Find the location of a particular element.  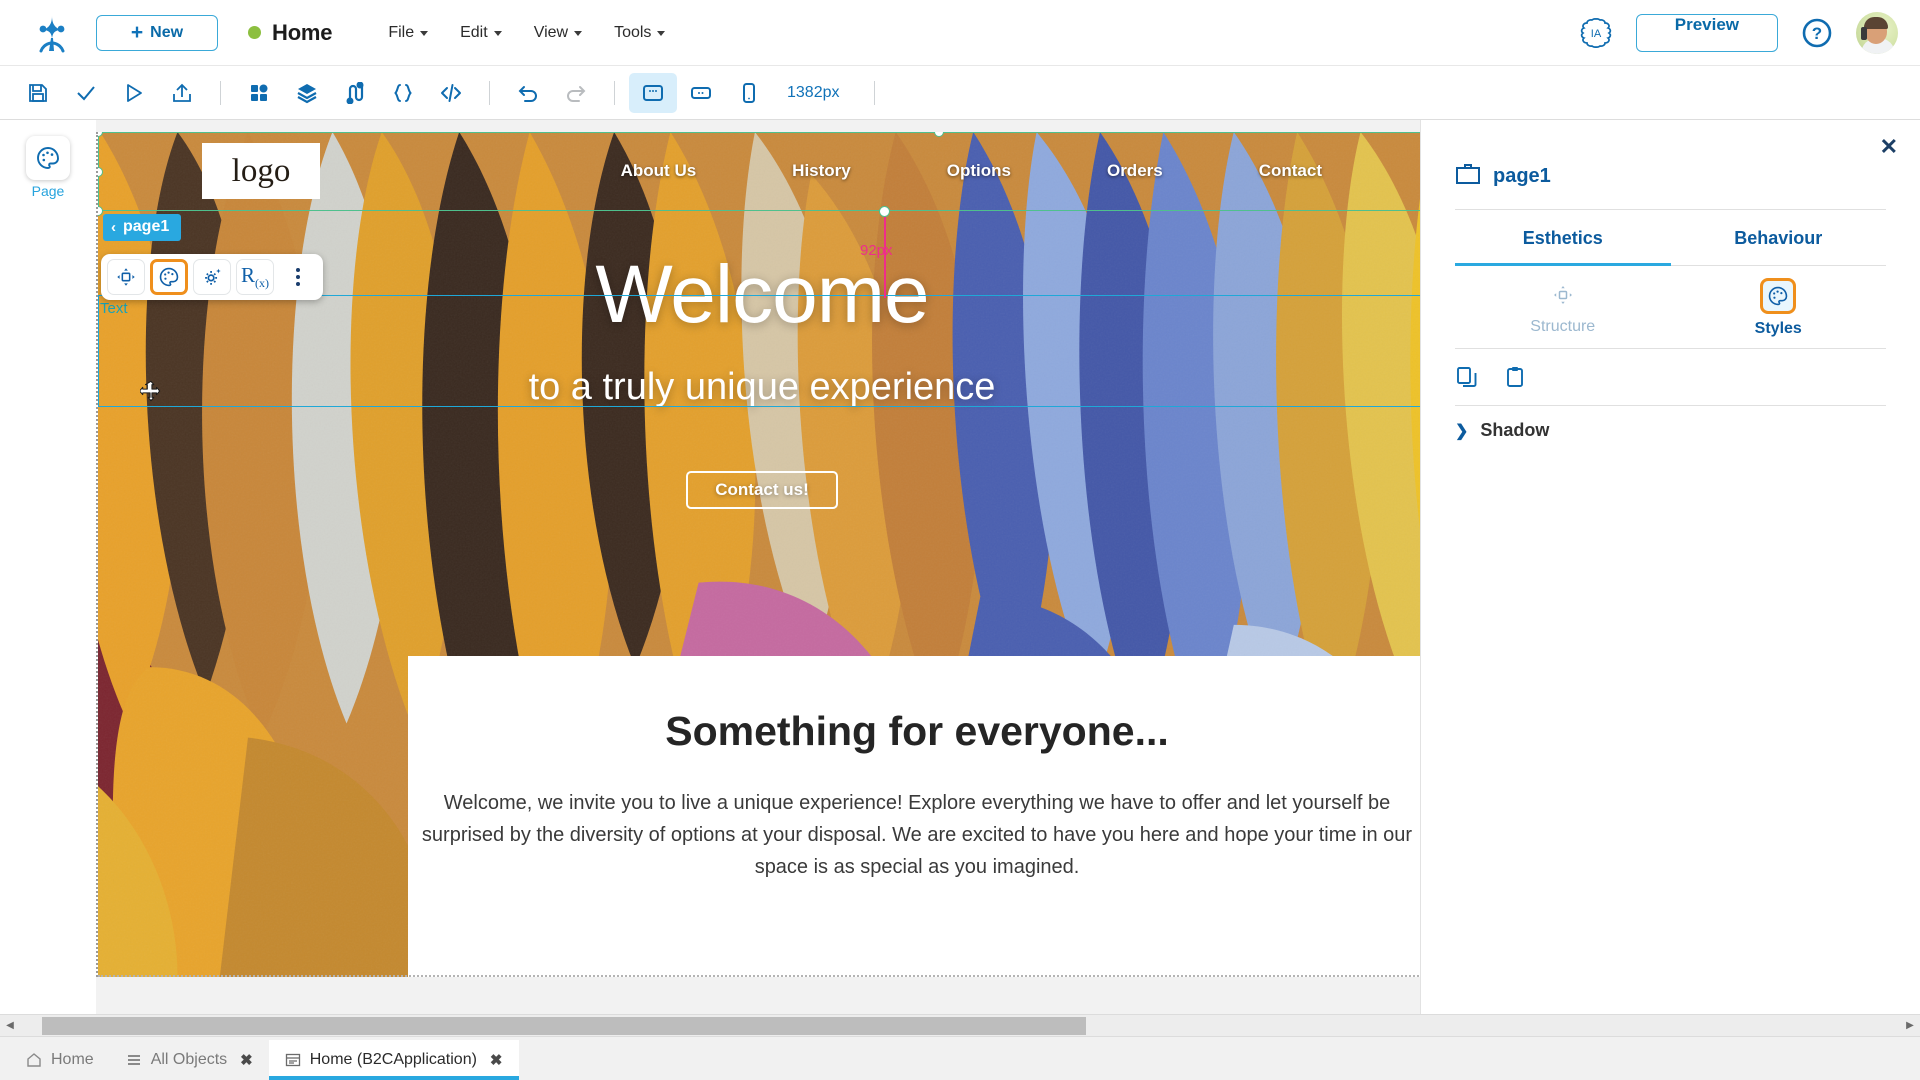

selected-element-tag: Text is located at coordinates (114, 308).